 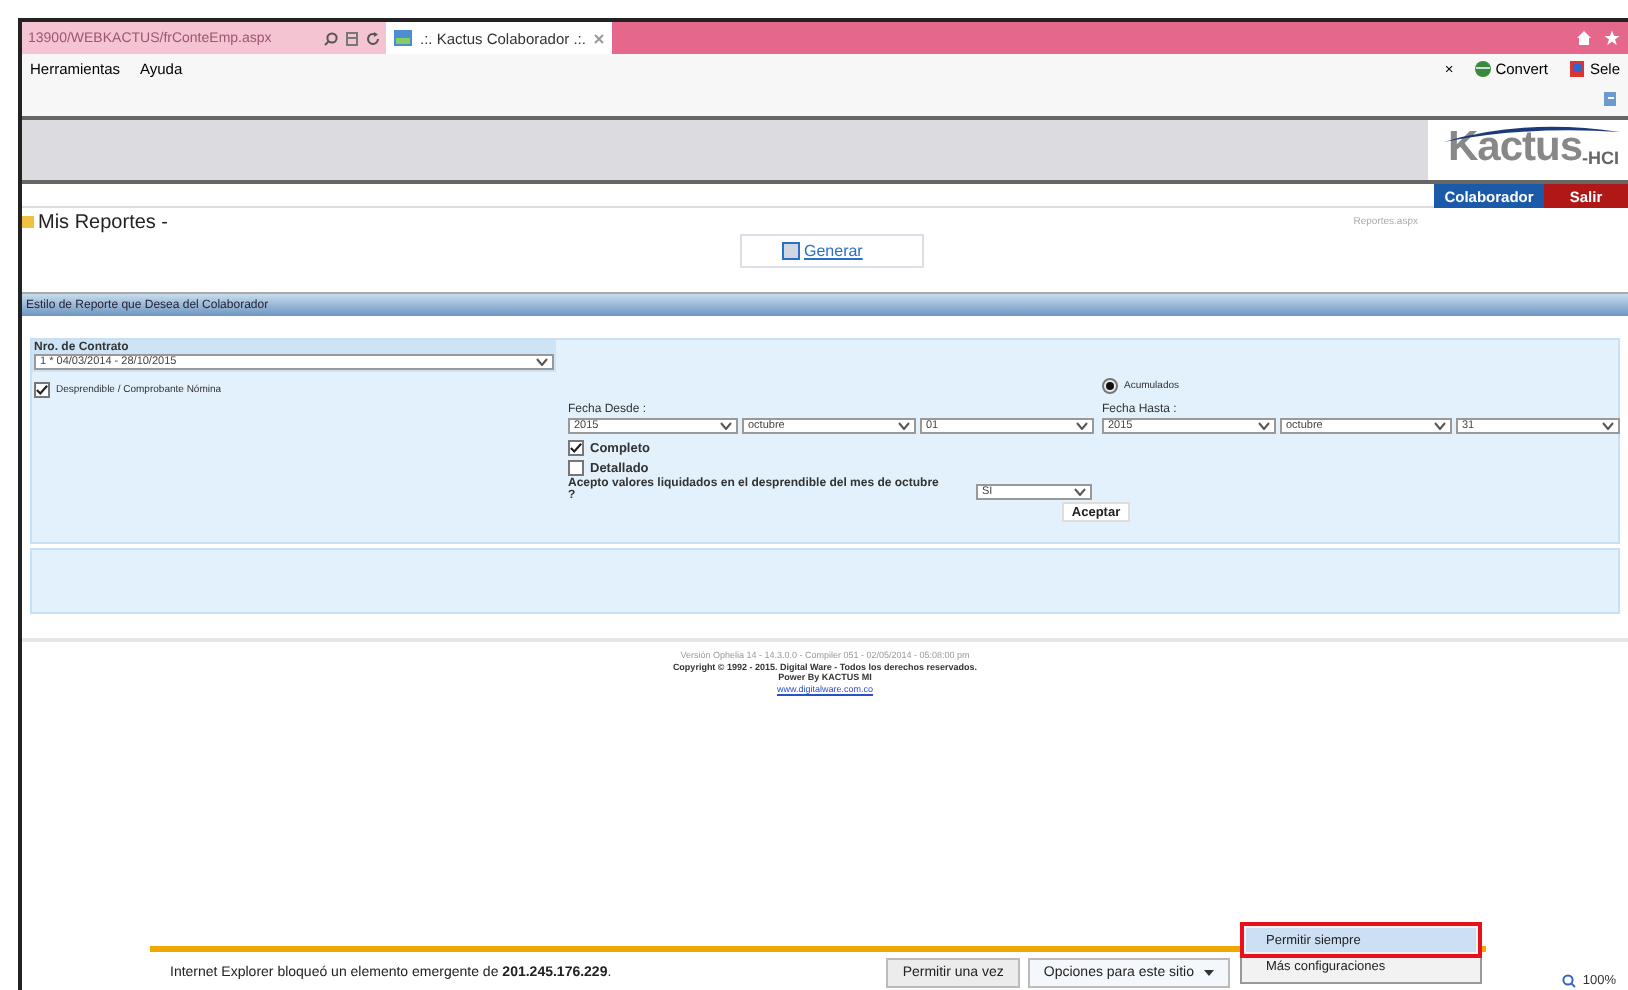 What do you see at coordinates (599, 38) in the screenshot?
I see `close-icon` at bounding box center [599, 38].